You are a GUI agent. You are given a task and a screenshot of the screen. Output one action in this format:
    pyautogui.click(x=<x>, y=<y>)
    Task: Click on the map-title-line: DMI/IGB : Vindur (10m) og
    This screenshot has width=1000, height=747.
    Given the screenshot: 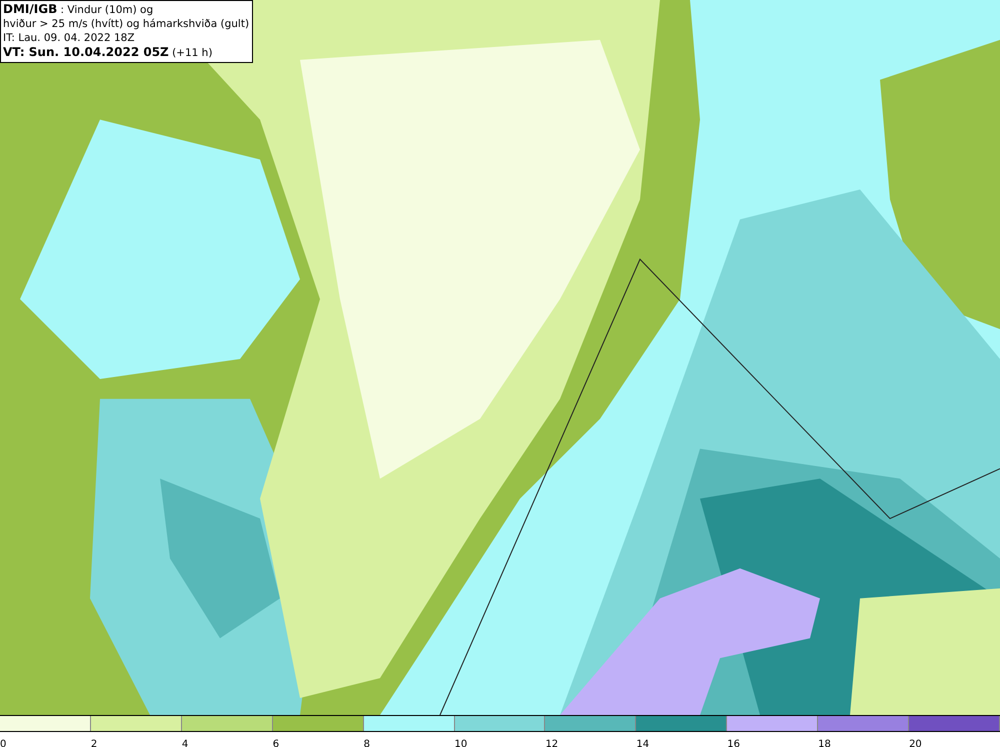 What is the action you would take?
    pyautogui.click(x=78, y=9)
    